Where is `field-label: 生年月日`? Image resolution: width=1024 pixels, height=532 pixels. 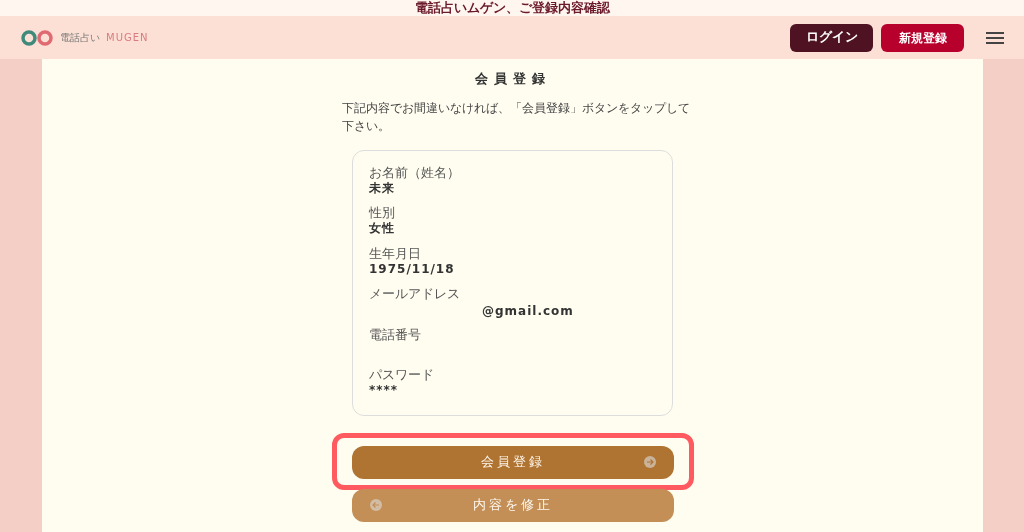 field-label: 生年月日 is located at coordinates (395, 253).